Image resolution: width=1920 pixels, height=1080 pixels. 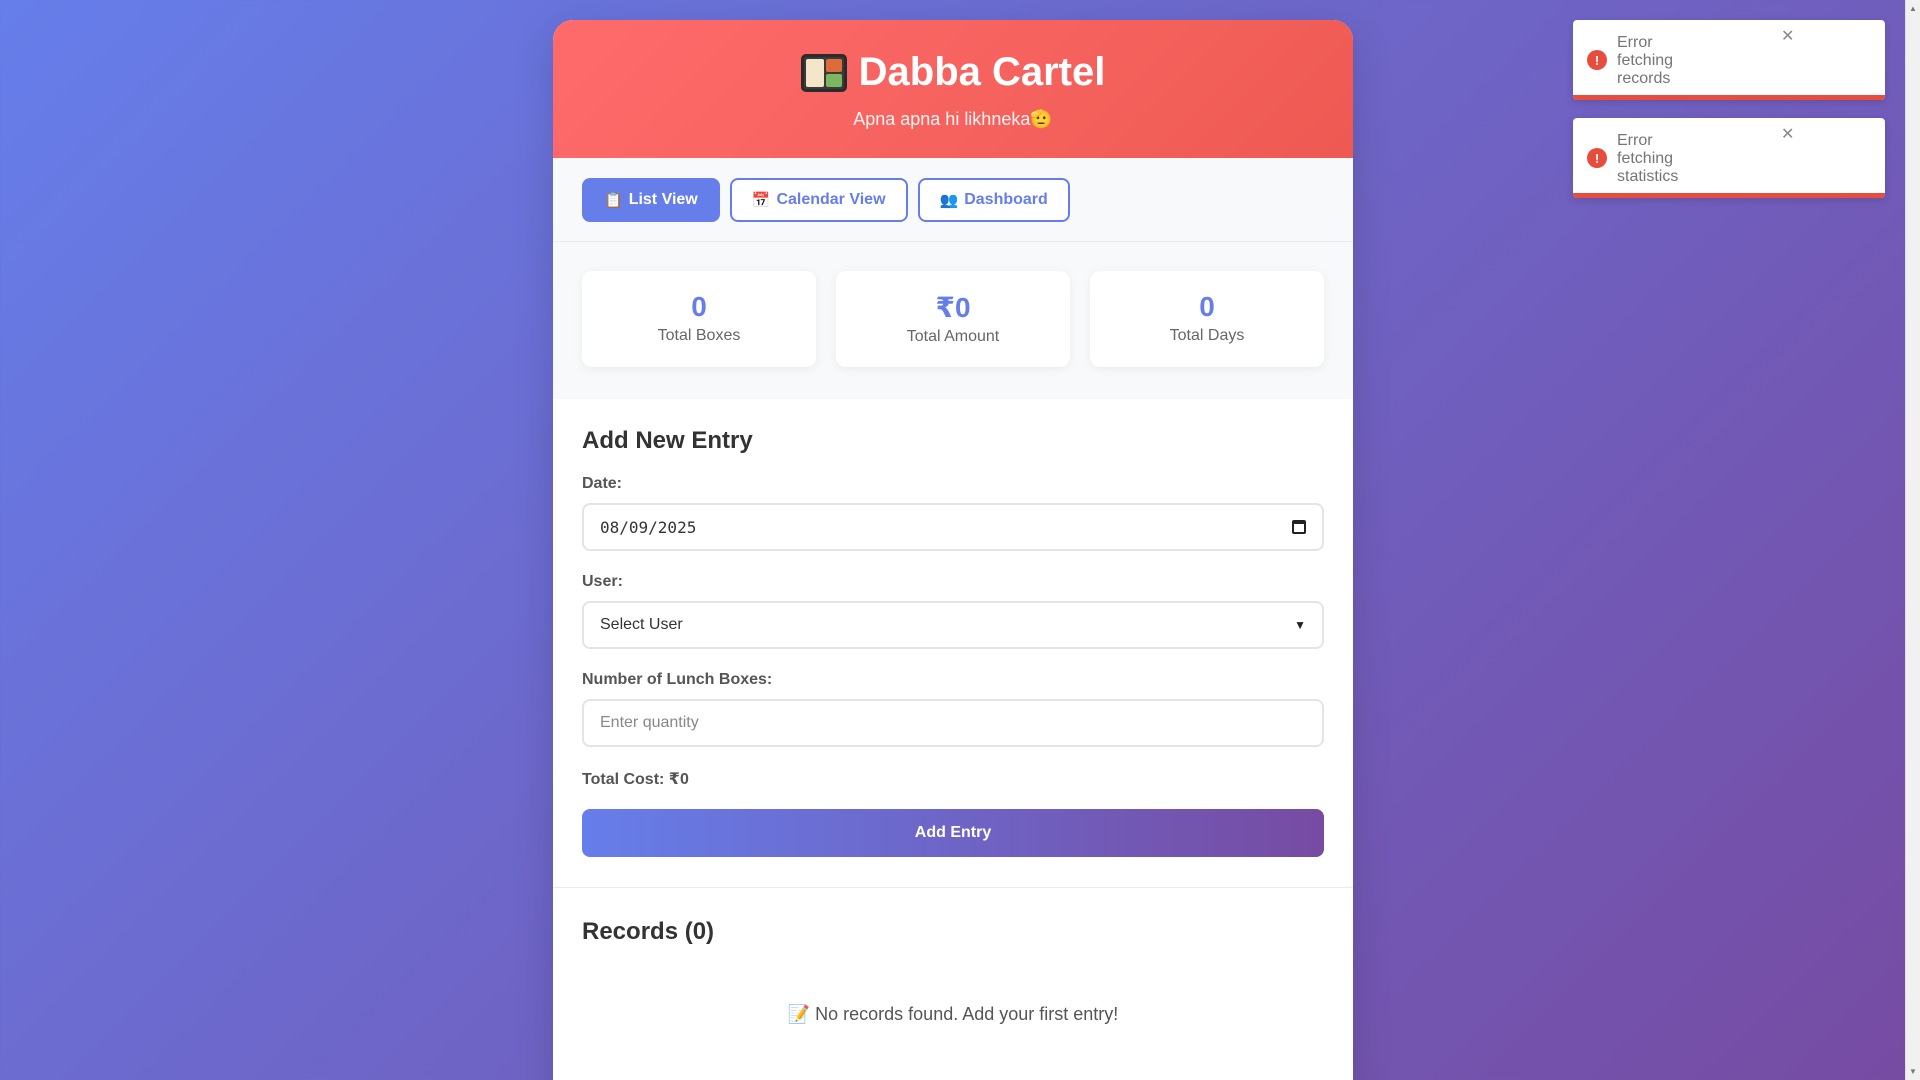 What do you see at coordinates (953, 119) in the screenshot?
I see `app-subtitle: Apna apna hi likhneka🫡` at bounding box center [953, 119].